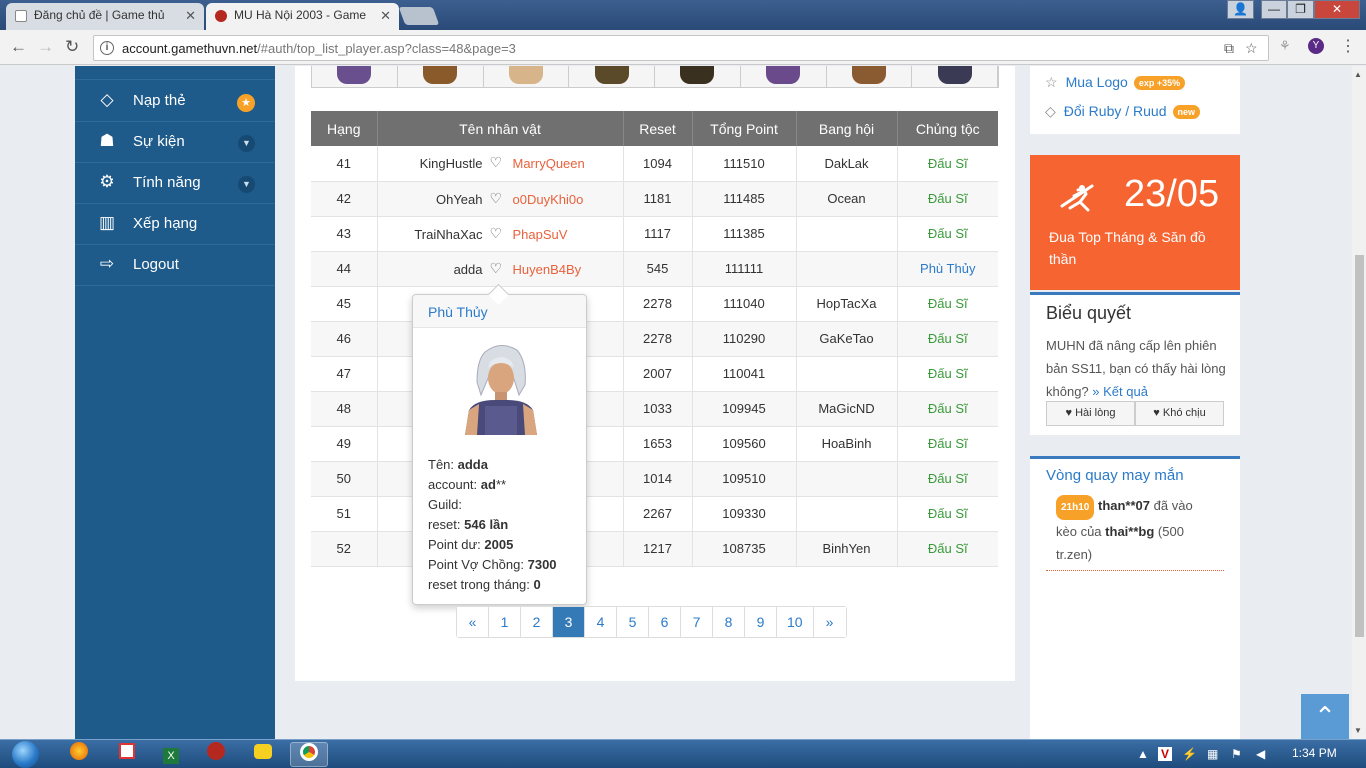 This screenshot has width=1366, height=768. What do you see at coordinates (1115, 475) in the screenshot?
I see `wheel-title: Vòng quay may mắn` at bounding box center [1115, 475].